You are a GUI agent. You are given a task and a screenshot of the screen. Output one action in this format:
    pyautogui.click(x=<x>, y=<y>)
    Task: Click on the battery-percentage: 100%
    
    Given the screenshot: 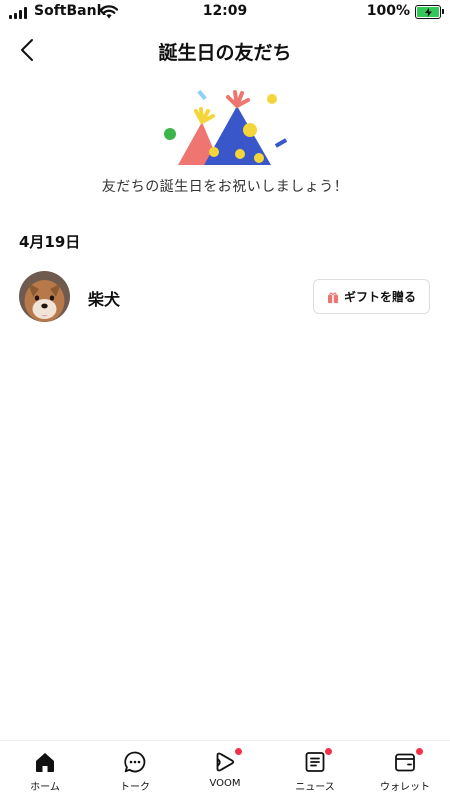 What is the action you would take?
    pyautogui.click(x=388, y=11)
    